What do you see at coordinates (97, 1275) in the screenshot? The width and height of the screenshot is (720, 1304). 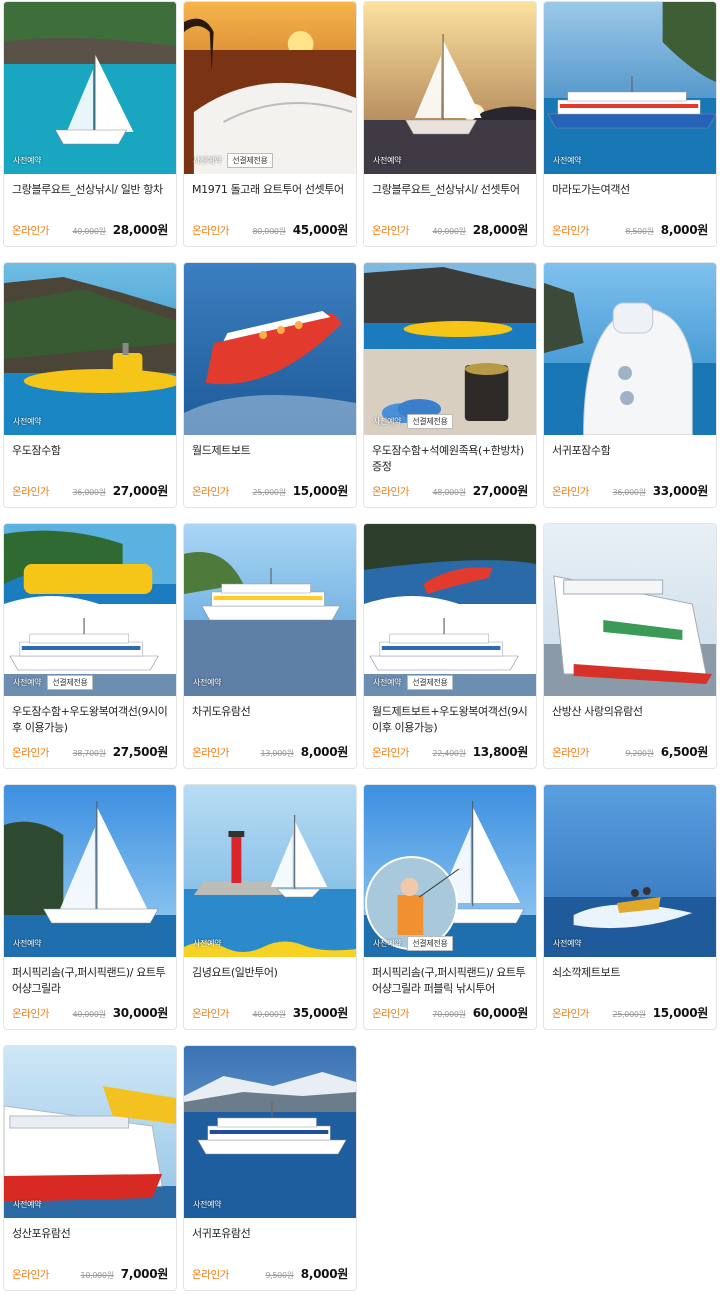 I see `original-price: 10,000원` at bounding box center [97, 1275].